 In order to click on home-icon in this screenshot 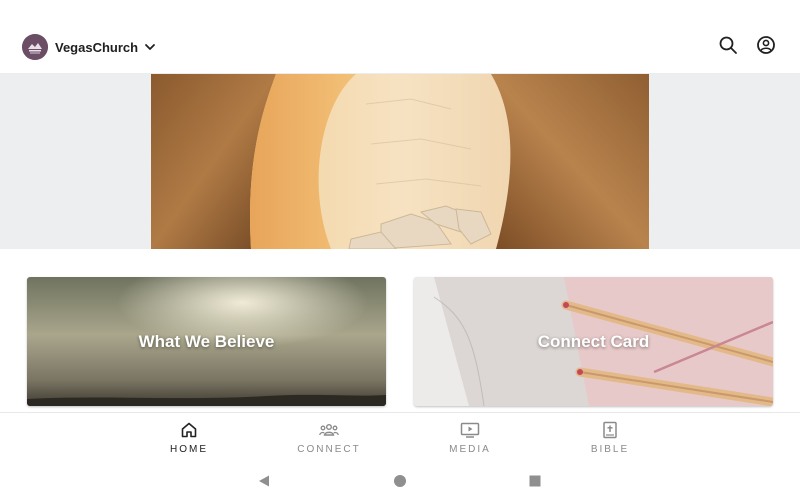, I will do `click(189, 430)`.